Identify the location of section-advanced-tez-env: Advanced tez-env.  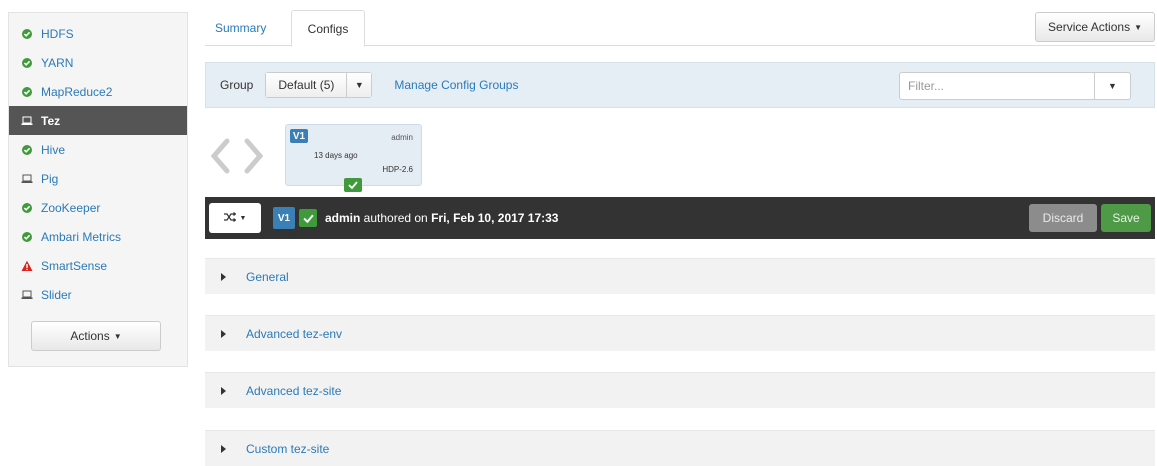
(680, 333).